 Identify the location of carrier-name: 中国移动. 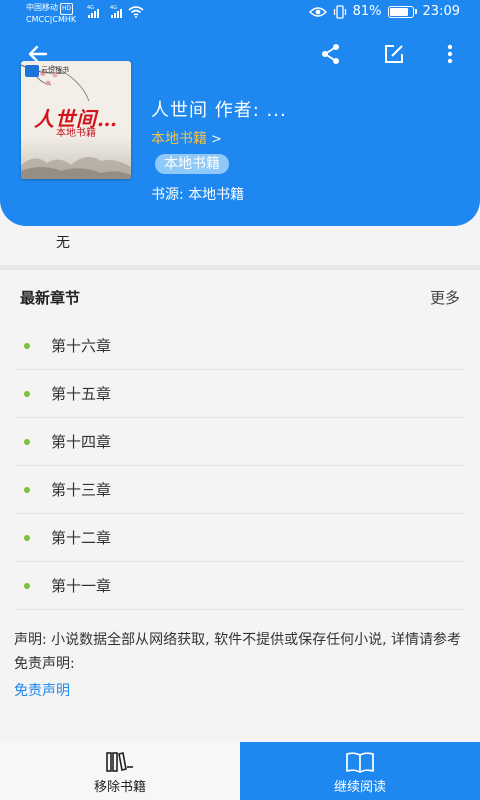
(42, 7).